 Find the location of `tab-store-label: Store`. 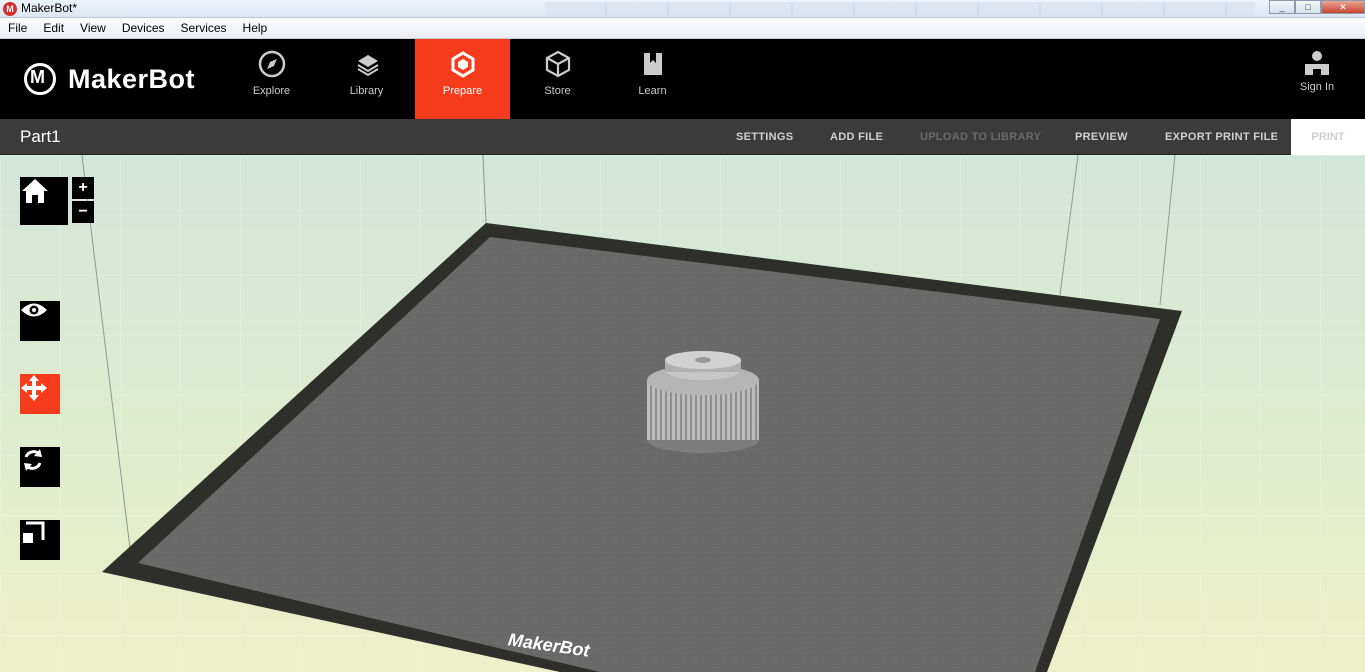

tab-store-label: Store is located at coordinates (557, 91).